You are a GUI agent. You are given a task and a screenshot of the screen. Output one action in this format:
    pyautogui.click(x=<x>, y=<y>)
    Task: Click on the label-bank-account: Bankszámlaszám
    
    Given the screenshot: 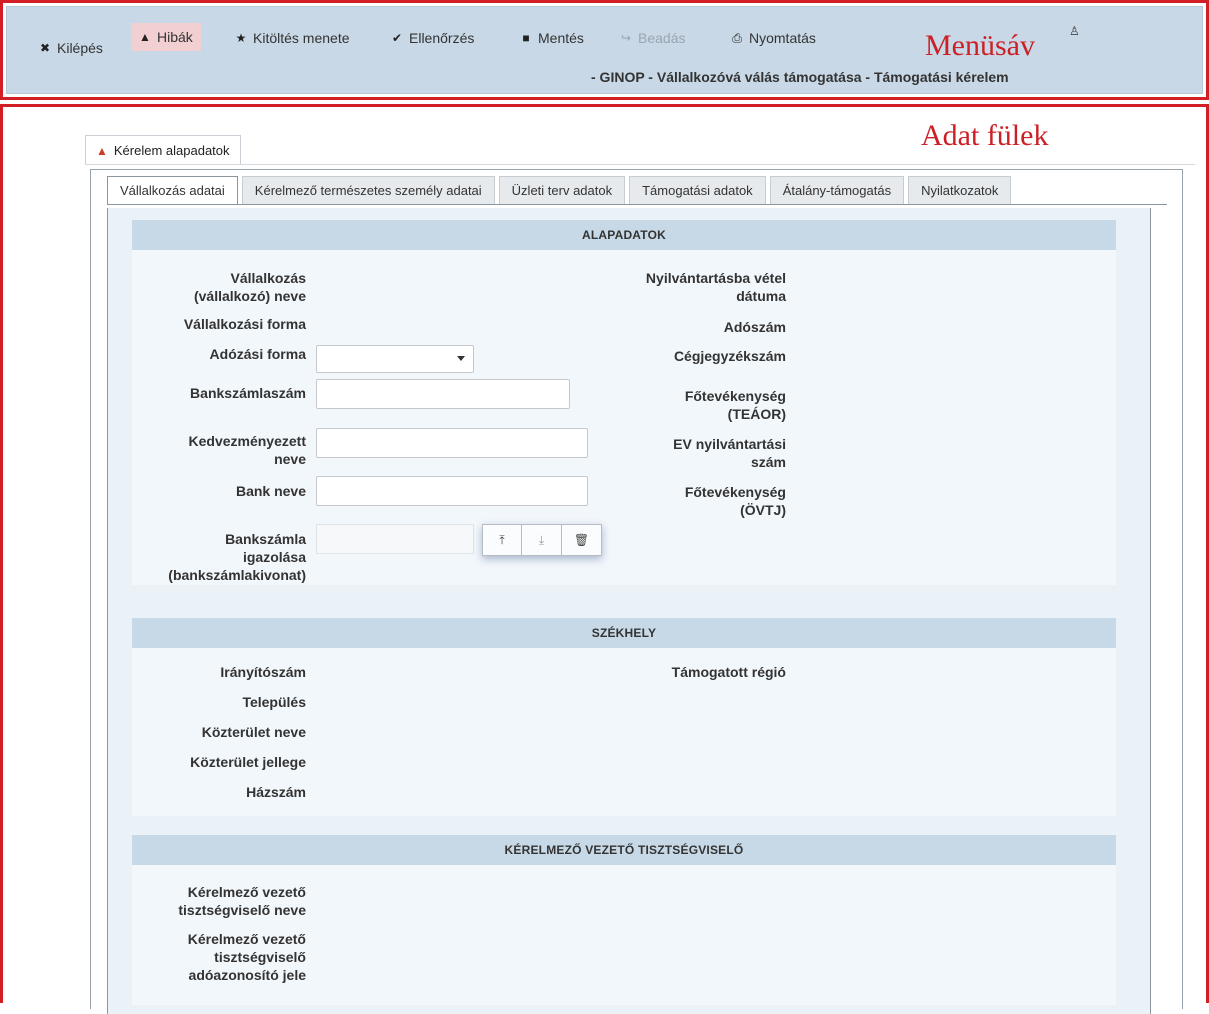 What is the action you would take?
    pyautogui.click(x=248, y=393)
    